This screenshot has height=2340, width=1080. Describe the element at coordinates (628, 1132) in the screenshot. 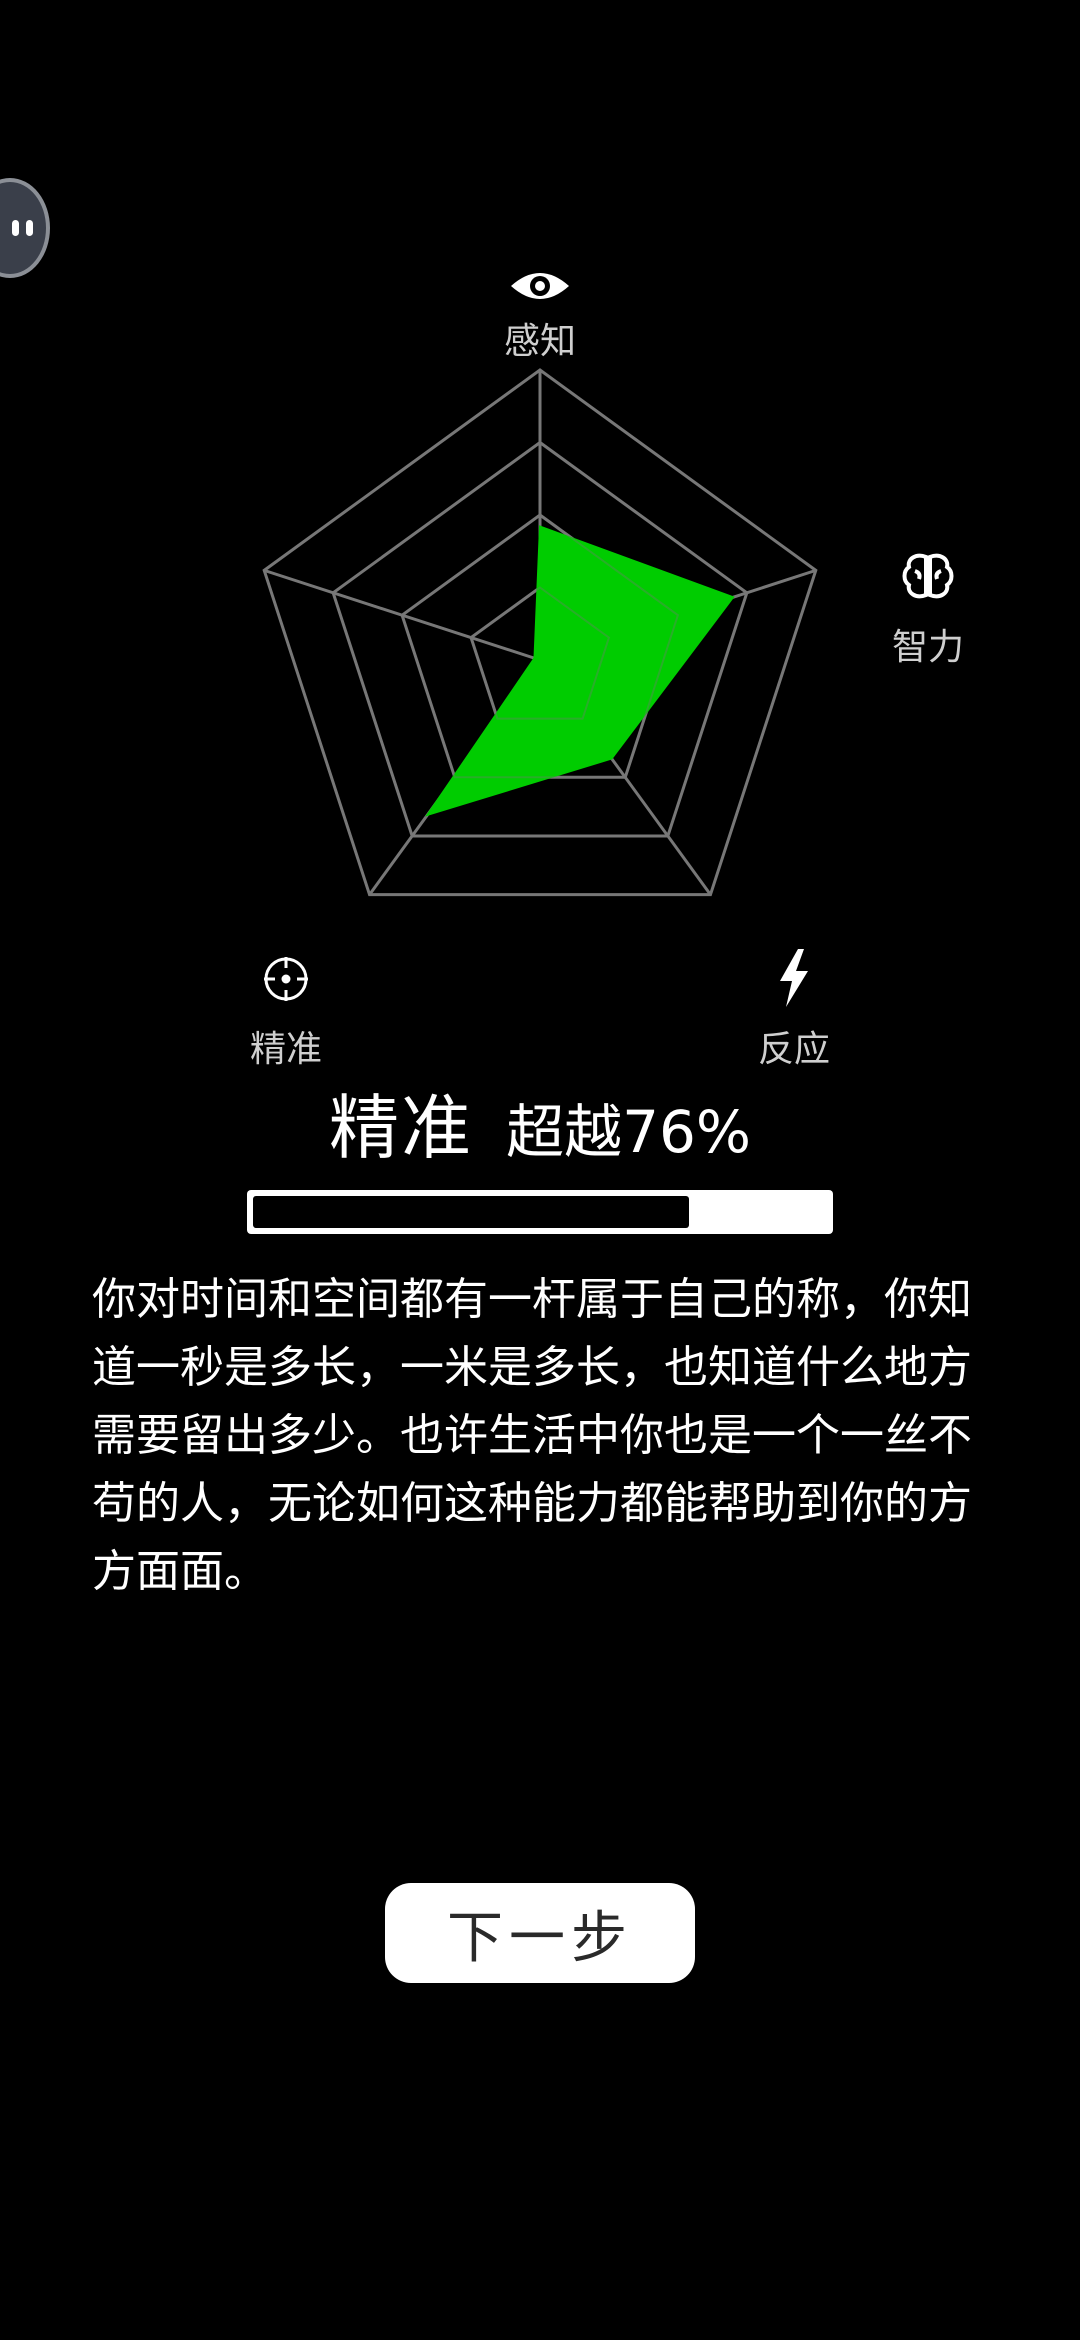

I see `result-percent-text: 超越76%` at that location.